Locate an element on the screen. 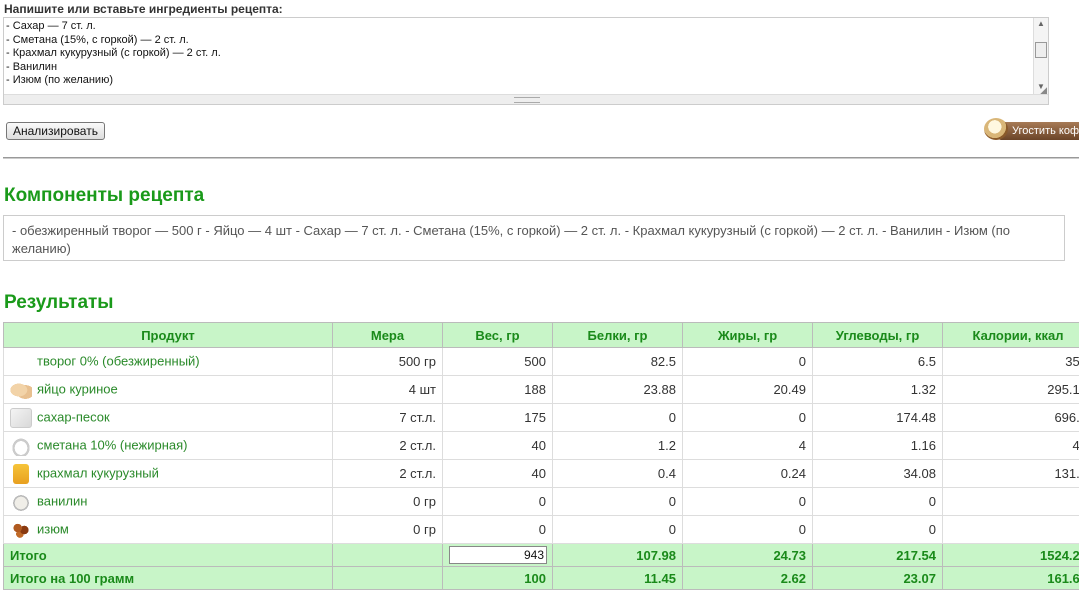 This screenshot has height=591, width=1079. total-protein: 107.98 is located at coordinates (617, 555).